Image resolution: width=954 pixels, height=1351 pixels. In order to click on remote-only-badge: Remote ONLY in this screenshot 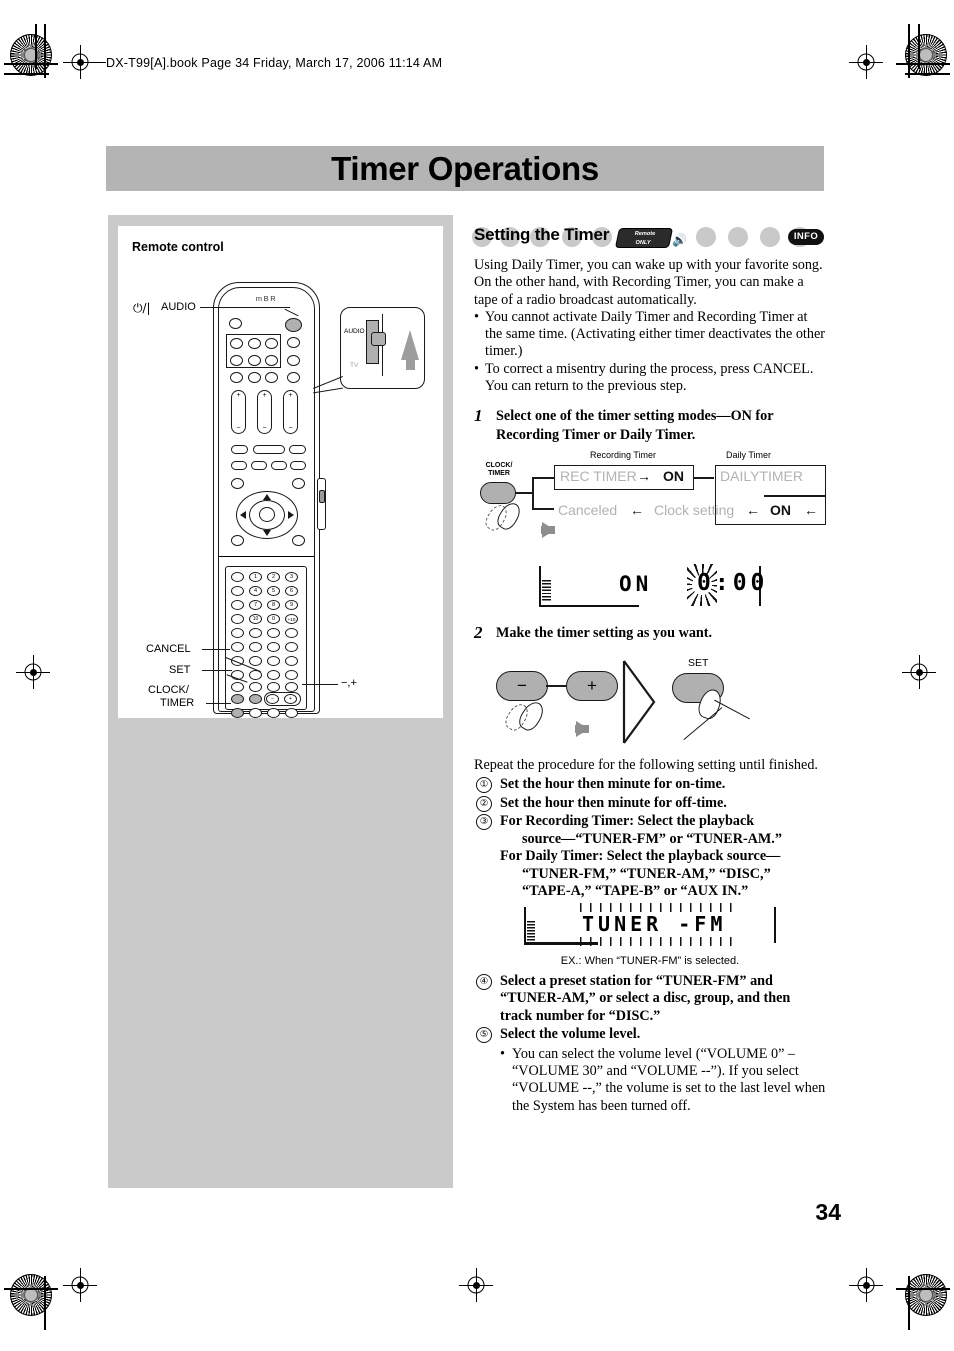, I will do `click(644, 238)`.